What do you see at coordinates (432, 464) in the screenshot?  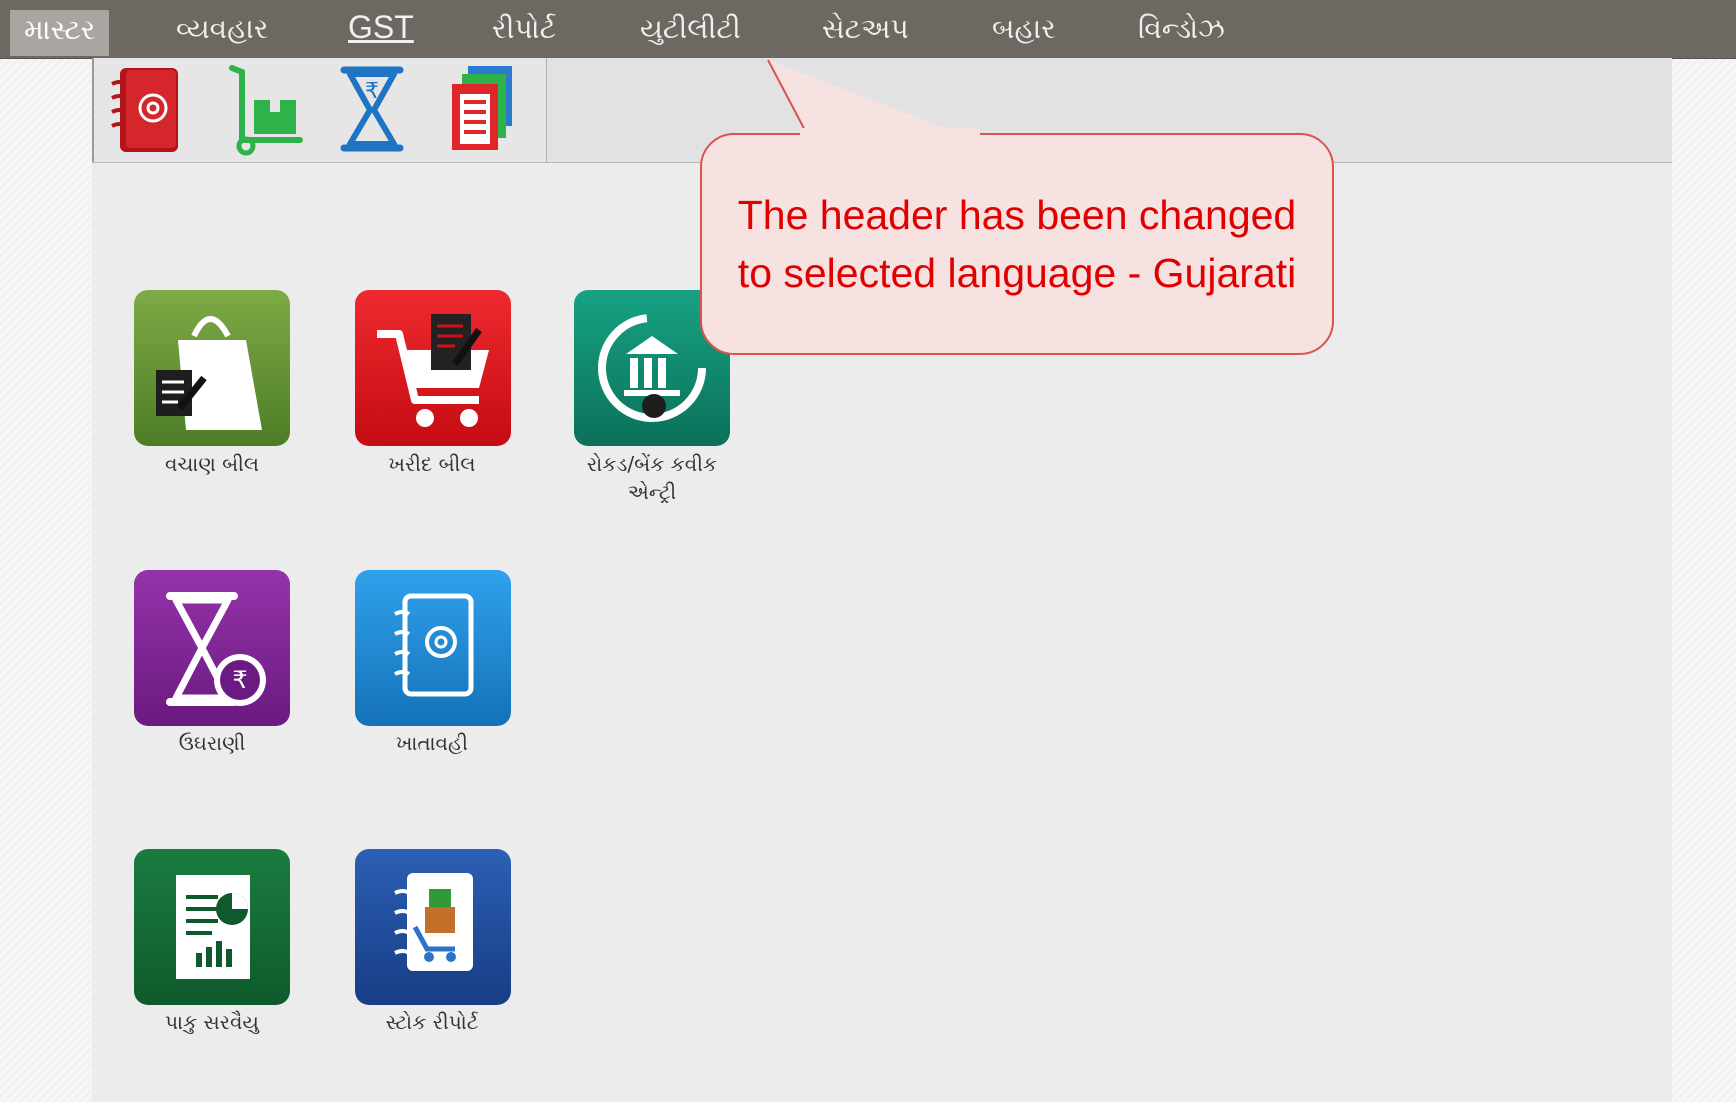 I see `tile-purchase-bill-label: ખરીદ બીલ` at bounding box center [432, 464].